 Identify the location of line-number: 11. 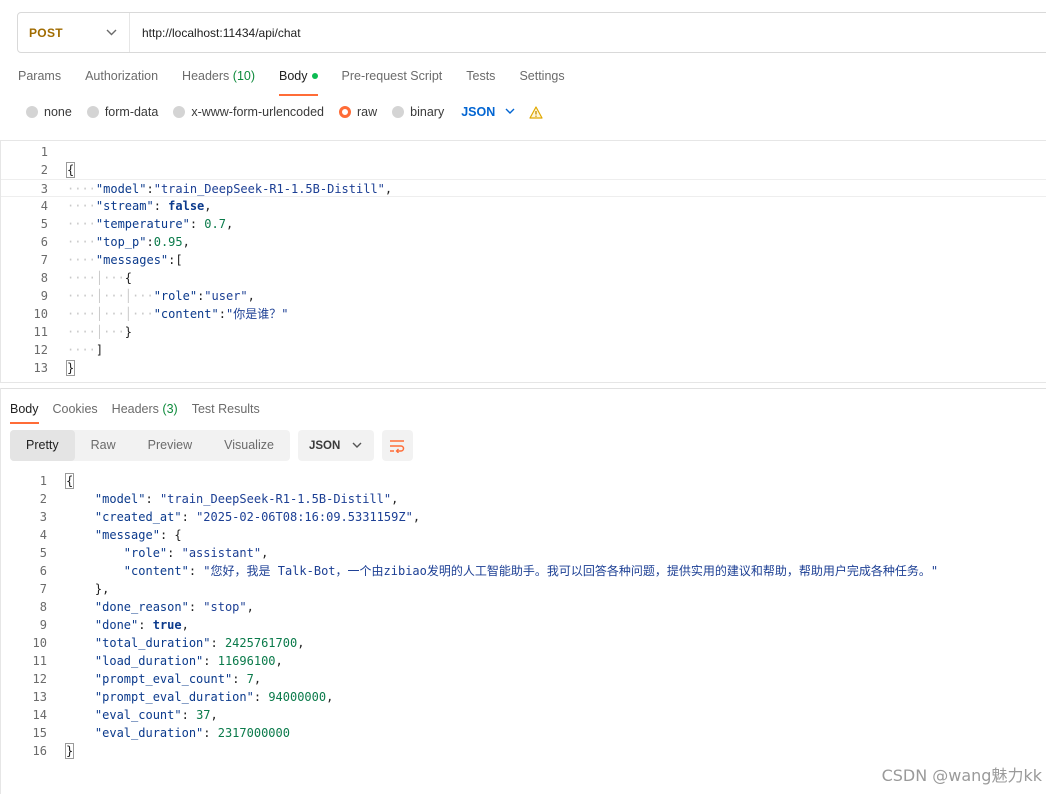
(39, 661).